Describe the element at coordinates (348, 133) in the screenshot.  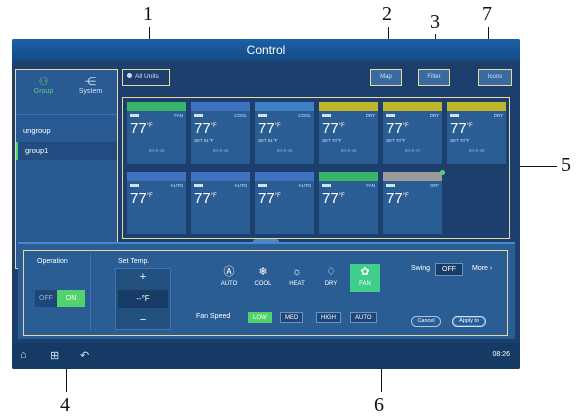
I see `unit-card: DRY 77°F SET 70°F S0-5-46` at that location.